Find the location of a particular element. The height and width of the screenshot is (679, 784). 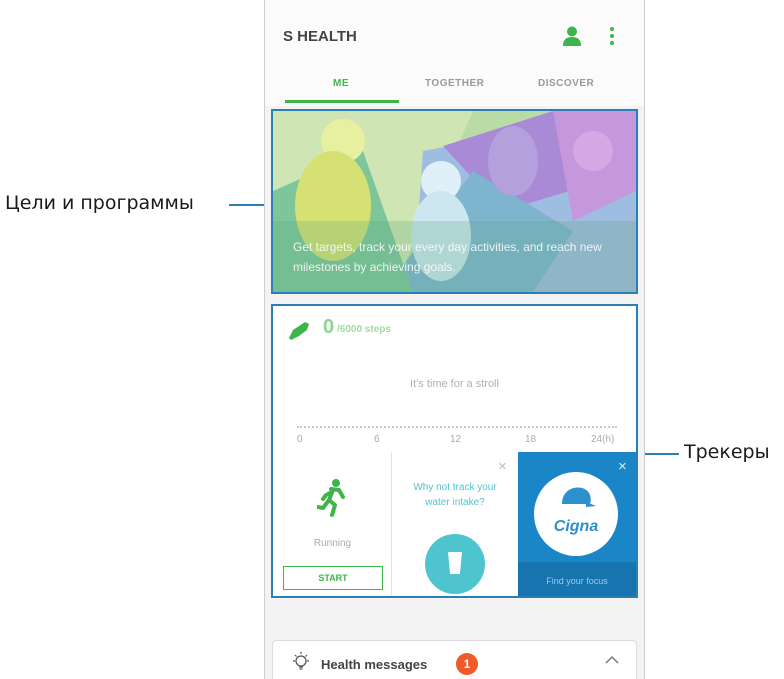

chevron-up-icon is located at coordinates (612, 660).